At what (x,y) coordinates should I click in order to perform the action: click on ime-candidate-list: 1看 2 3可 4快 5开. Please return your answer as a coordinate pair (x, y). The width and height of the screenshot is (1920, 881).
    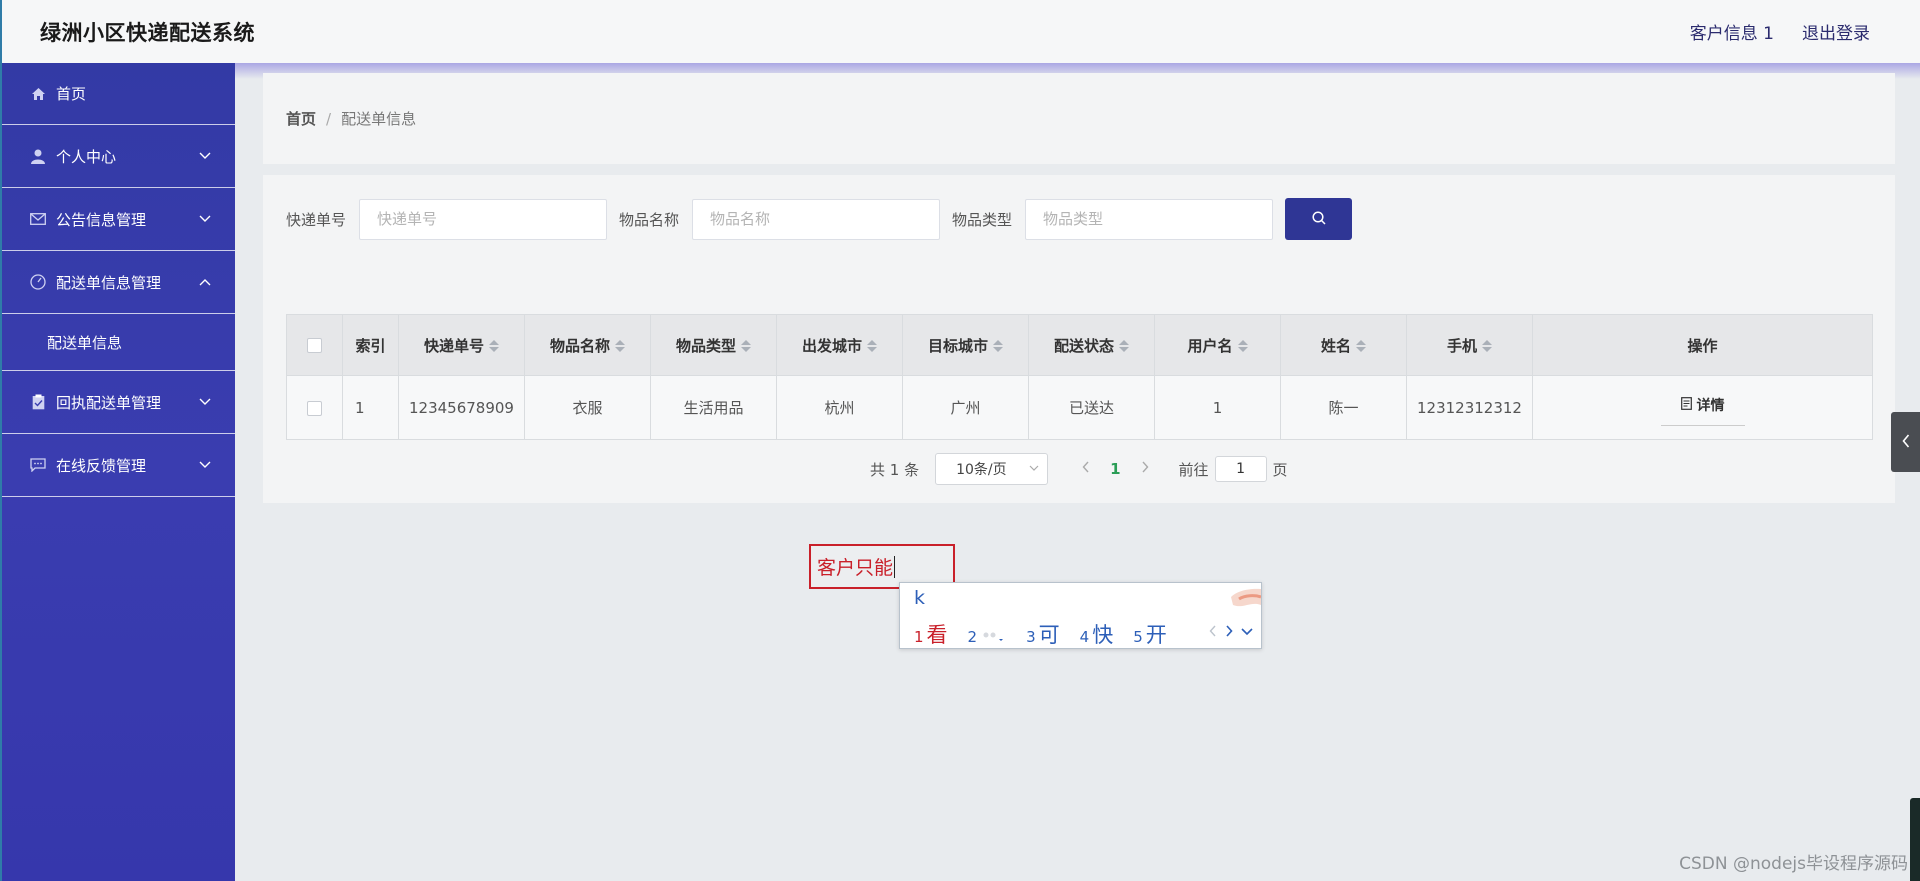
    Looking at the image, I should click on (1050, 634).